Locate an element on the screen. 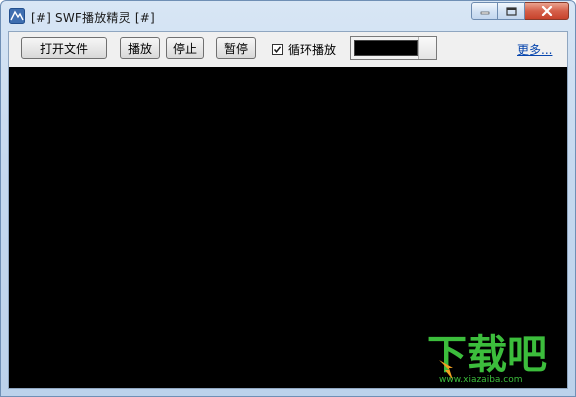  open-file-button: 打开文件 is located at coordinates (64, 48).